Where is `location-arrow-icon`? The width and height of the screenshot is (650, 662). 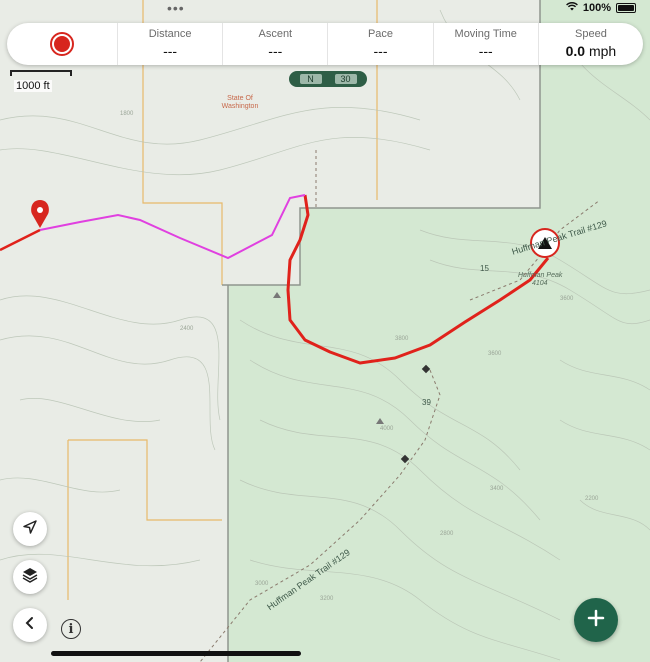 location-arrow-icon is located at coordinates (30, 529).